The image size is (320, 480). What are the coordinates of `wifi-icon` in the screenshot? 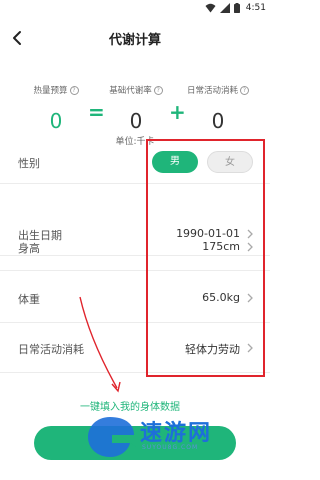 It's located at (210, 8).